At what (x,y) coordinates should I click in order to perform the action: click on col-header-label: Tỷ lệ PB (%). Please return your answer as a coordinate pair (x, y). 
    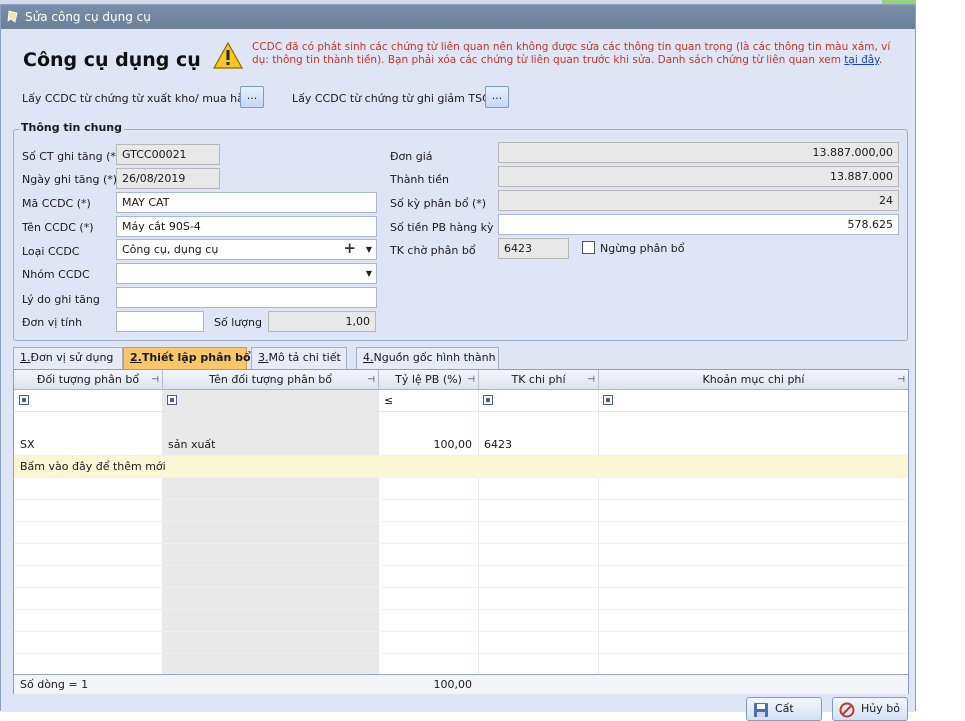
    Looking at the image, I should click on (428, 379).